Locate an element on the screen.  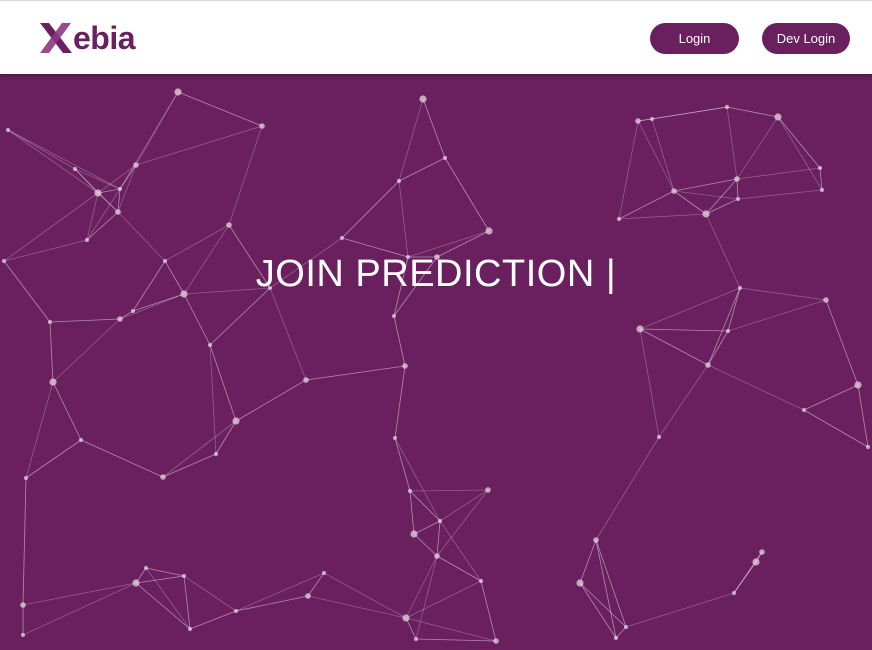
login-button: Login is located at coordinates (694, 38).